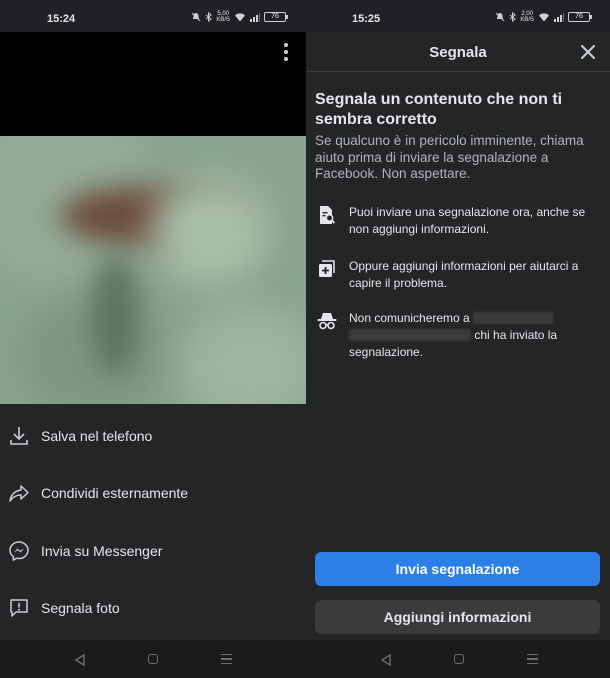  I want to click on incognito-icon, so click(327, 321).